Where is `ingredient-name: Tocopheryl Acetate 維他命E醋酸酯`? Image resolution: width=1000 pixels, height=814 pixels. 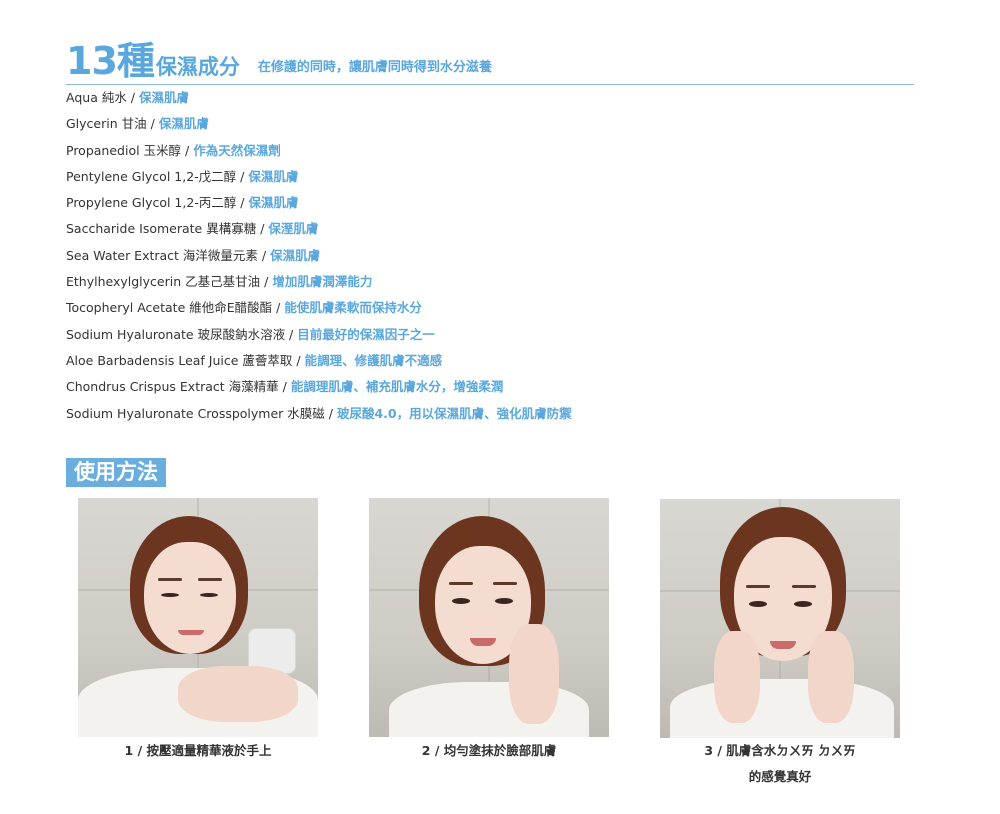
ingredient-name: Tocopheryl Acetate 維他命E醋酸酯 is located at coordinates (169, 308).